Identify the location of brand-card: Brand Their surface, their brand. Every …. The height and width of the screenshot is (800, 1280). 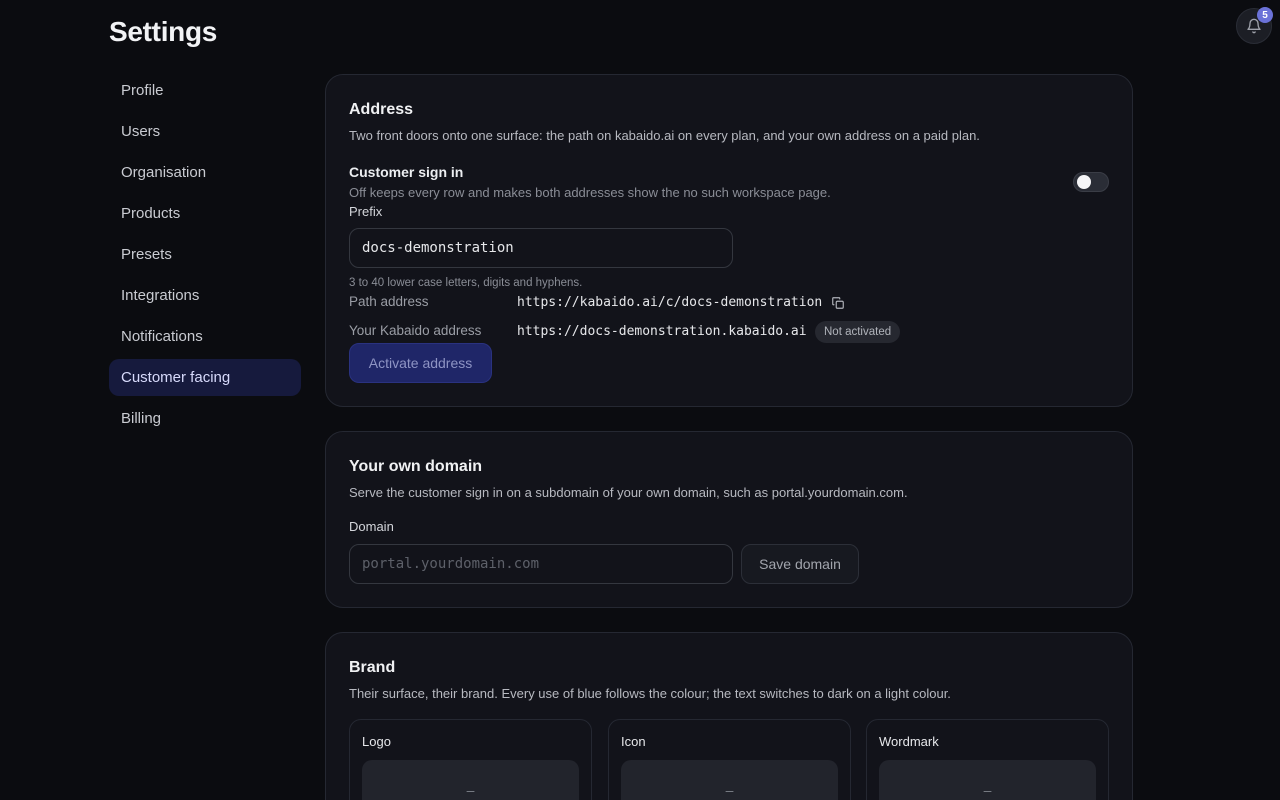
(729, 716).